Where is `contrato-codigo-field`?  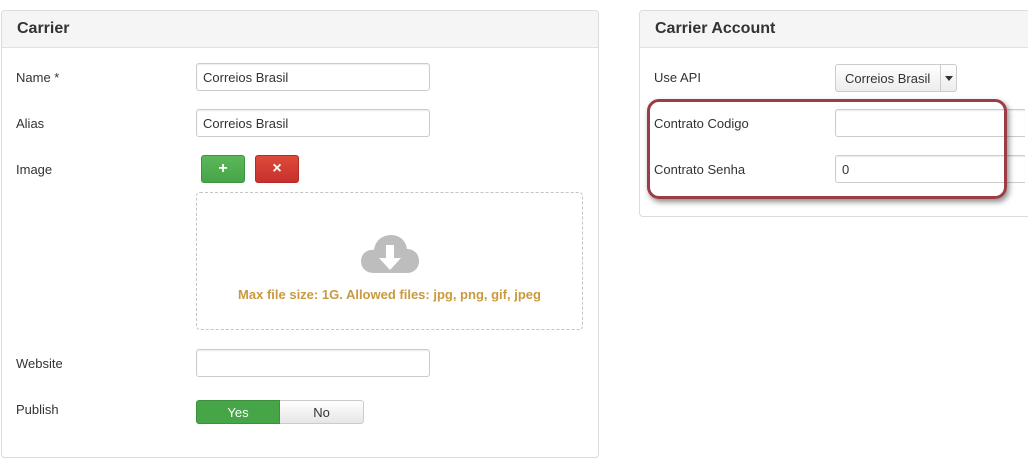 contrato-codigo-field is located at coordinates (930, 123).